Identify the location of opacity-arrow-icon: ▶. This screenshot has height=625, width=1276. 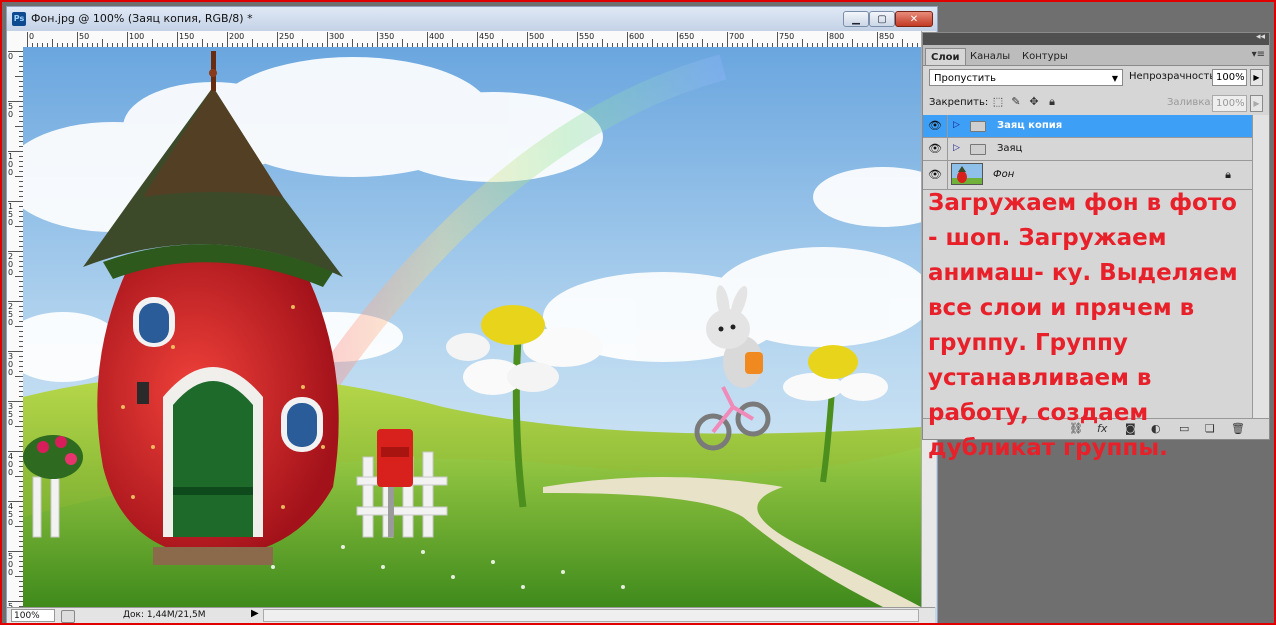
(1256, 77).